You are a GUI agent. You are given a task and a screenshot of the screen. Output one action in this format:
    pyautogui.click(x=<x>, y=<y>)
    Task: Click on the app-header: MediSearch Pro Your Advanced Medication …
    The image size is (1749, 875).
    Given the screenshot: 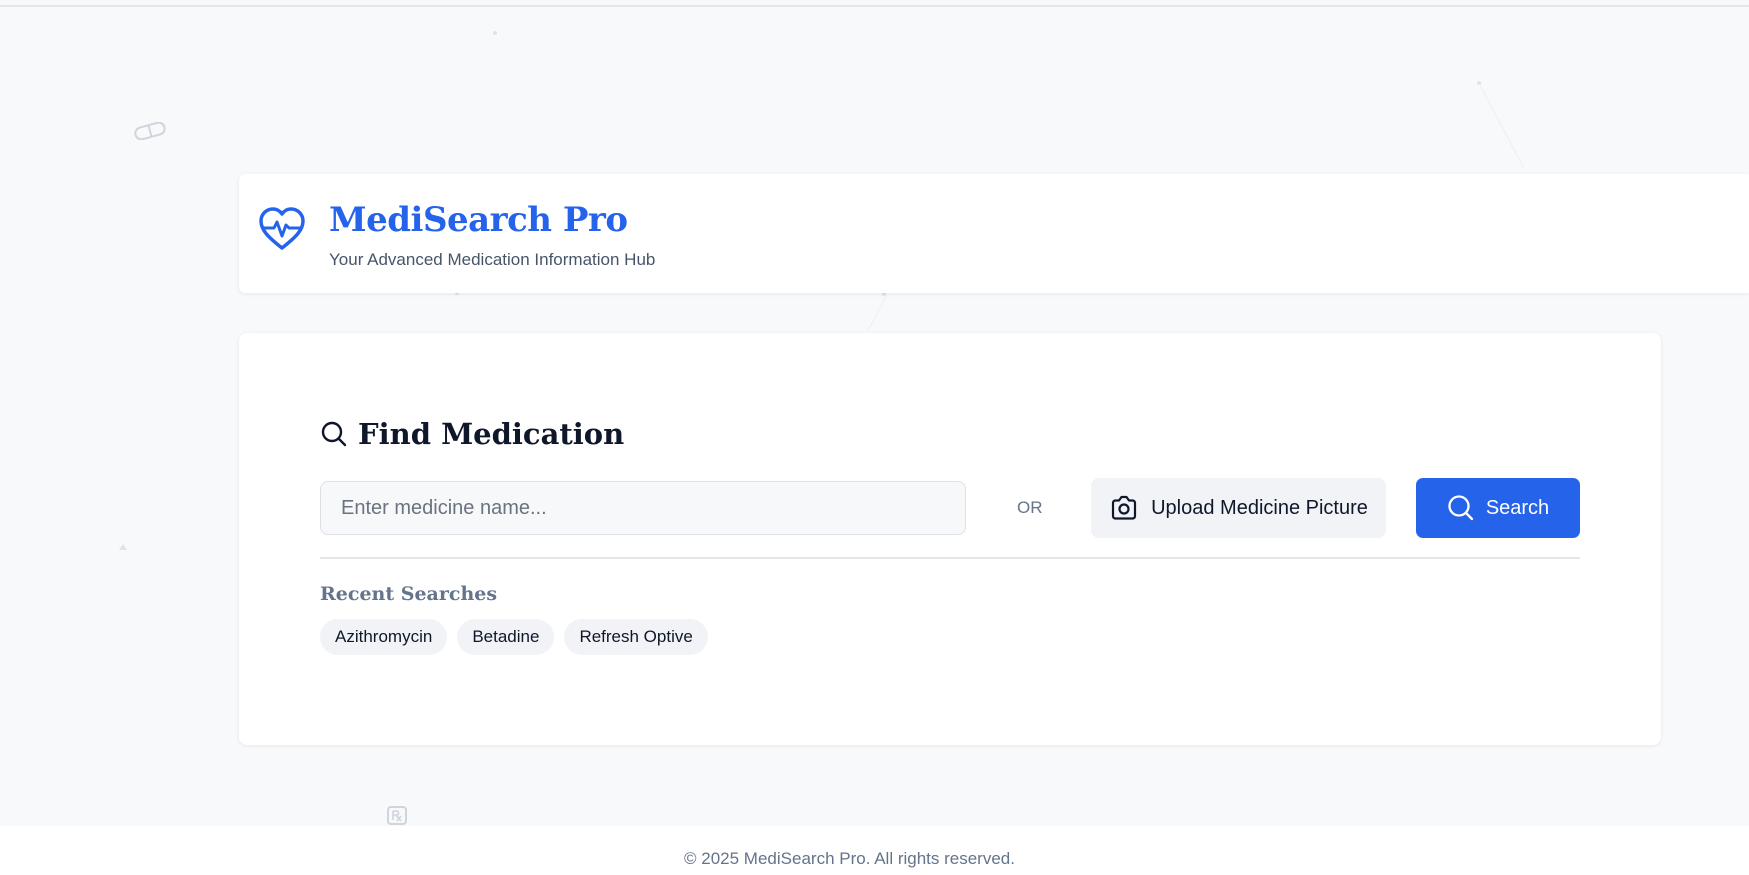 What is the action you would take?
    pyautogui.click(x=994, y=233)
    